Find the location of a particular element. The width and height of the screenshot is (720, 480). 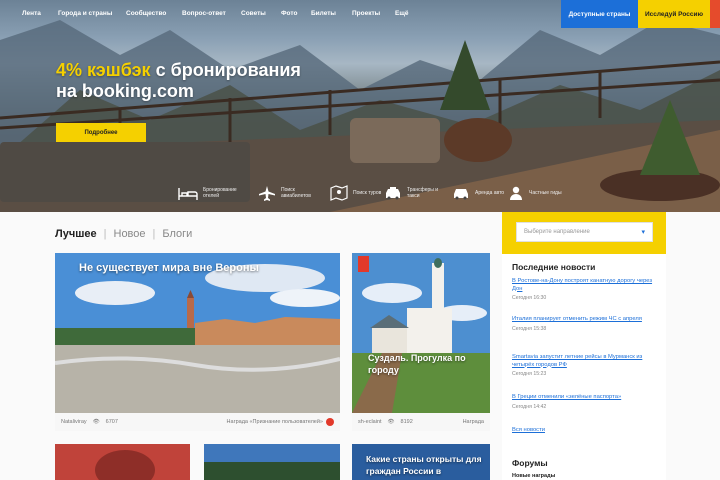

card-award: Награда «Признание пользователей» is located at coordinates (280, 422).